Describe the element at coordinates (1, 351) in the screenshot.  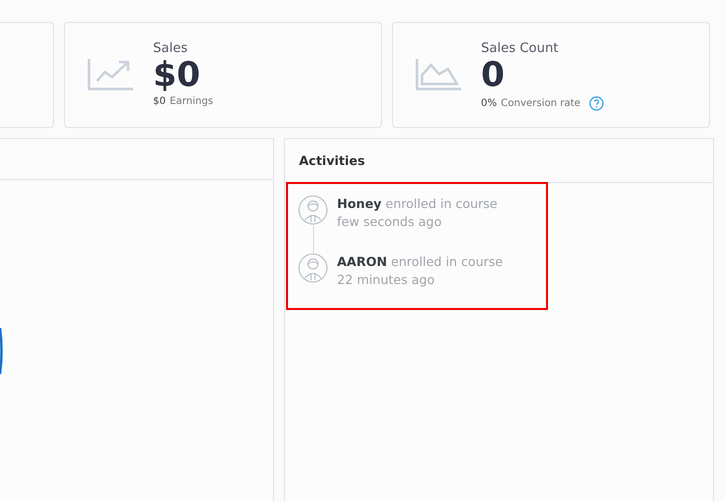
I see `donut-arc-drawing` at that location.